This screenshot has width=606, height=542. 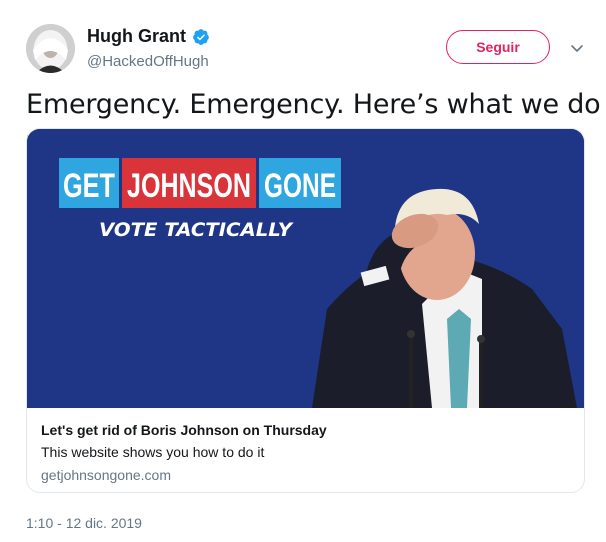 What do you see at coordinates (189, 186) in the screenshot?
I see `headline-word-johnson: JOHNSON` at bounding box center [189, 186].